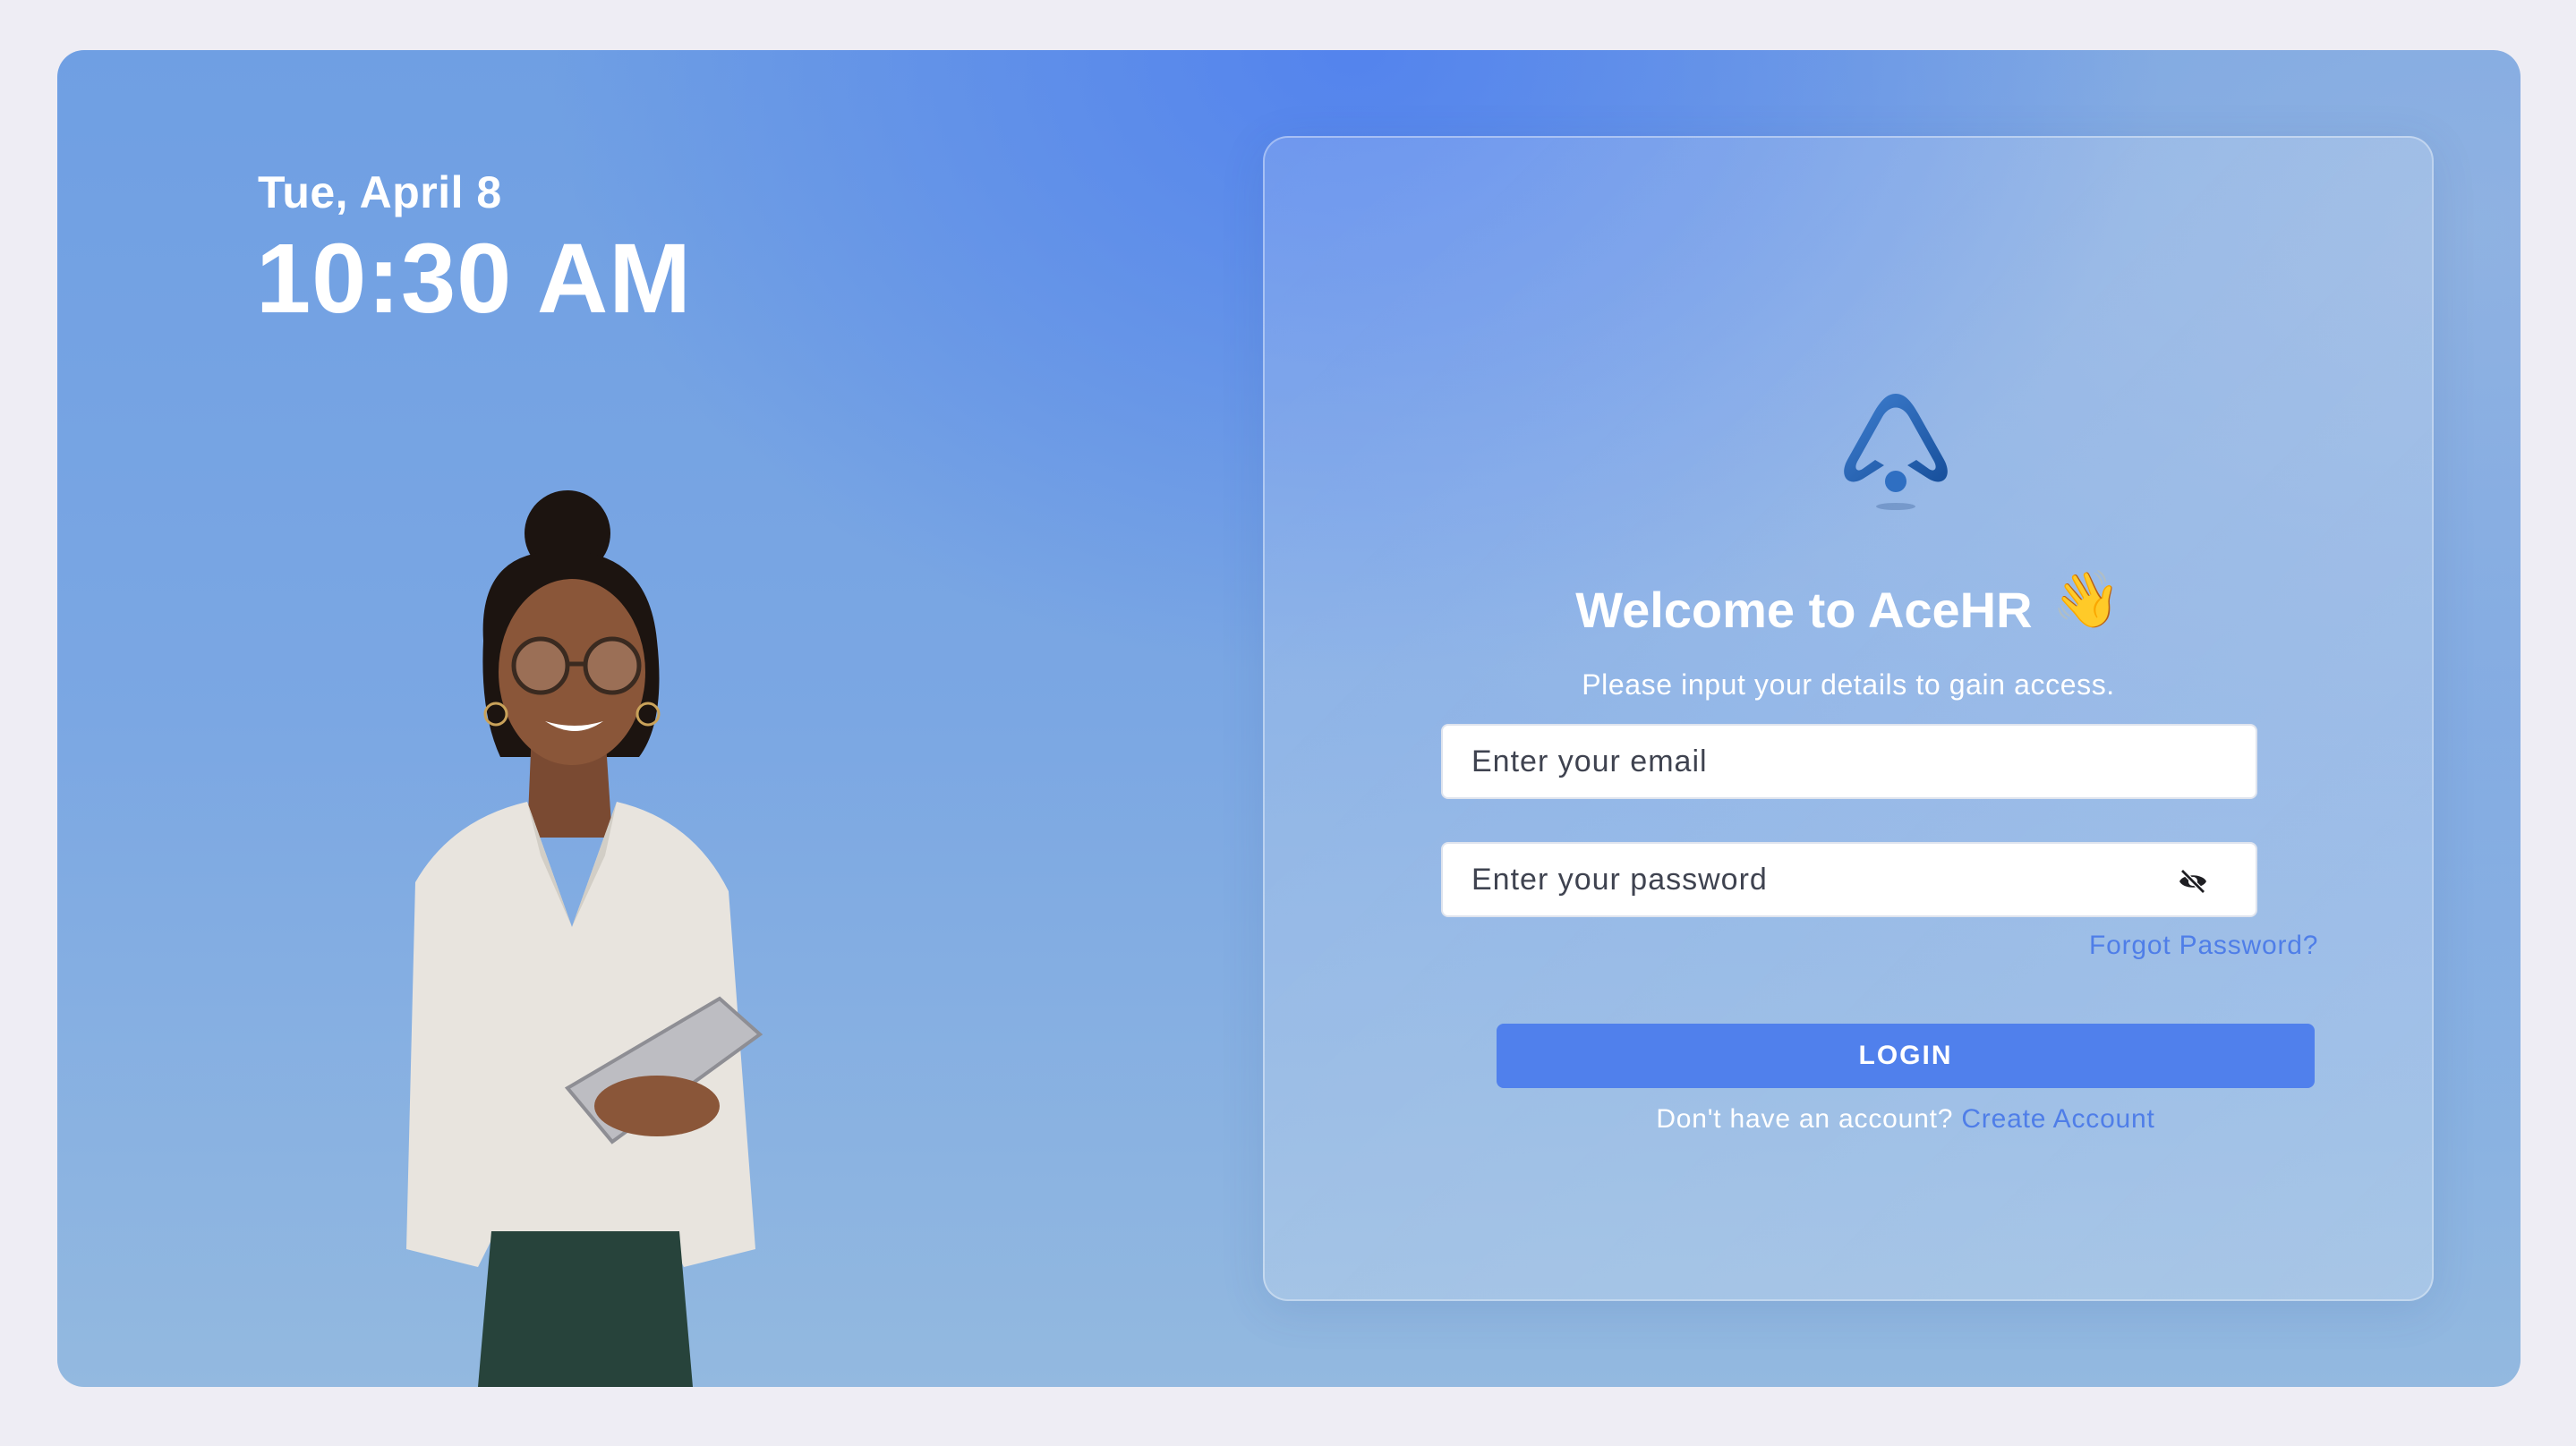 This screenshot has height=1446, width=2576. Describe the element at coordinates (1849, 761) in the screenshot. I see `email-field: Enter your email` at that location.